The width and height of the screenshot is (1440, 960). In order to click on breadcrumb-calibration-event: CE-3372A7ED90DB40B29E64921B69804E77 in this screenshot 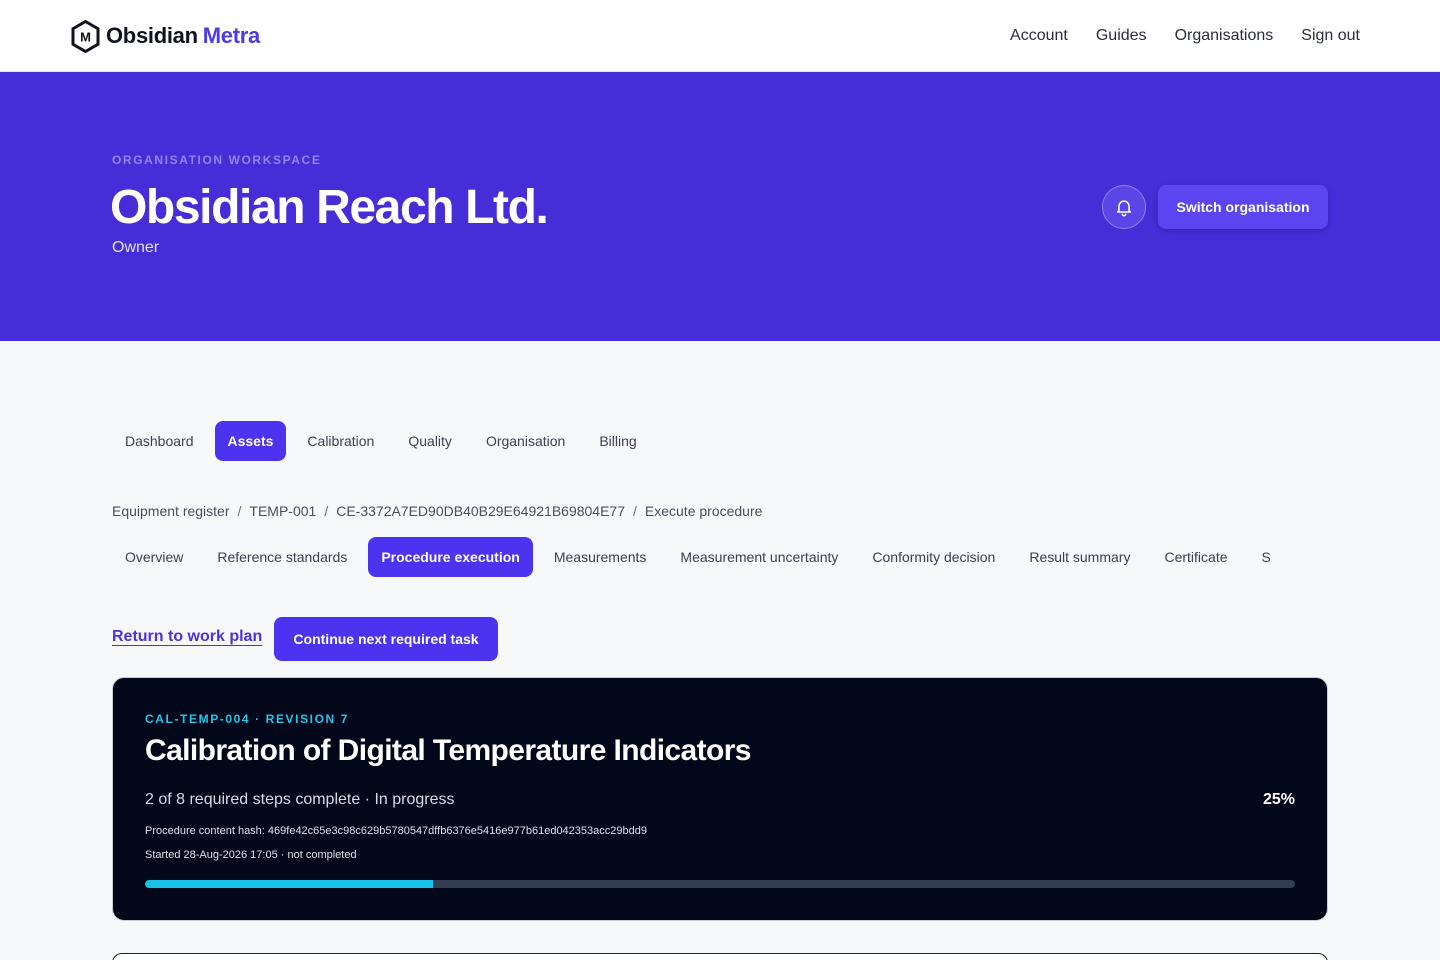, I will do `click(480, 511)`.